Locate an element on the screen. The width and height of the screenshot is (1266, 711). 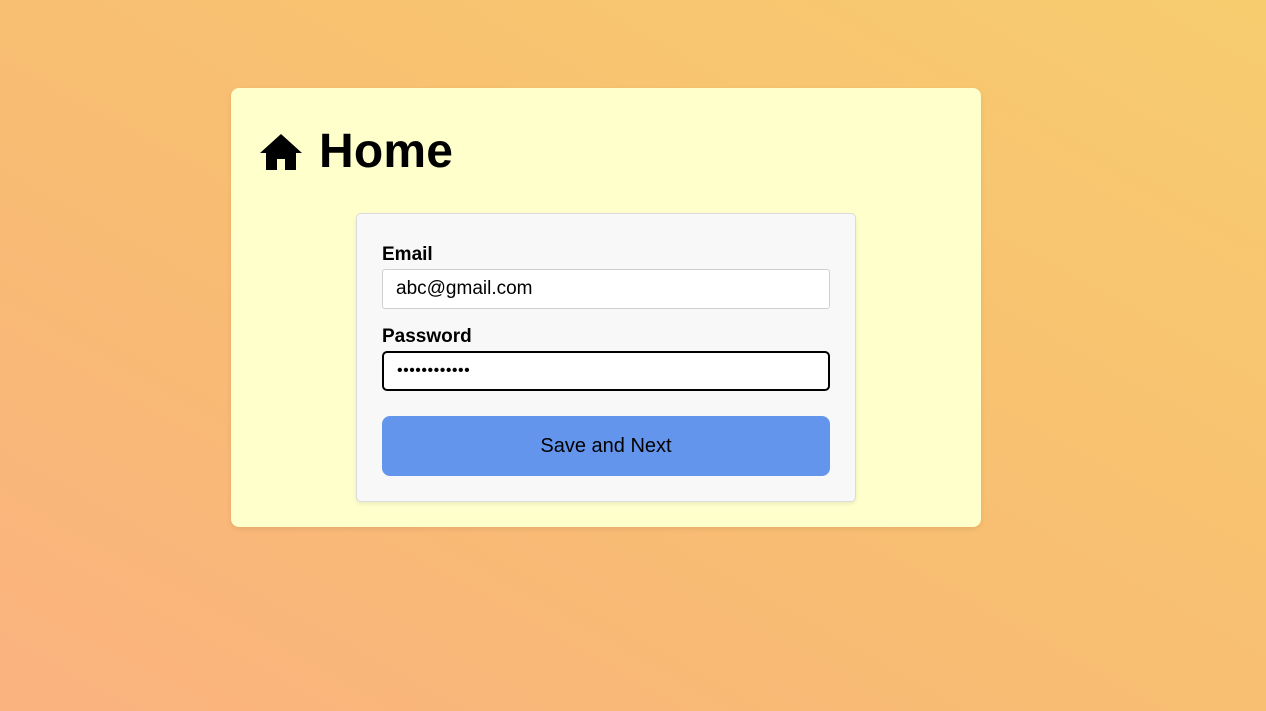
page-header: Home is located at coordinates (356, 152).